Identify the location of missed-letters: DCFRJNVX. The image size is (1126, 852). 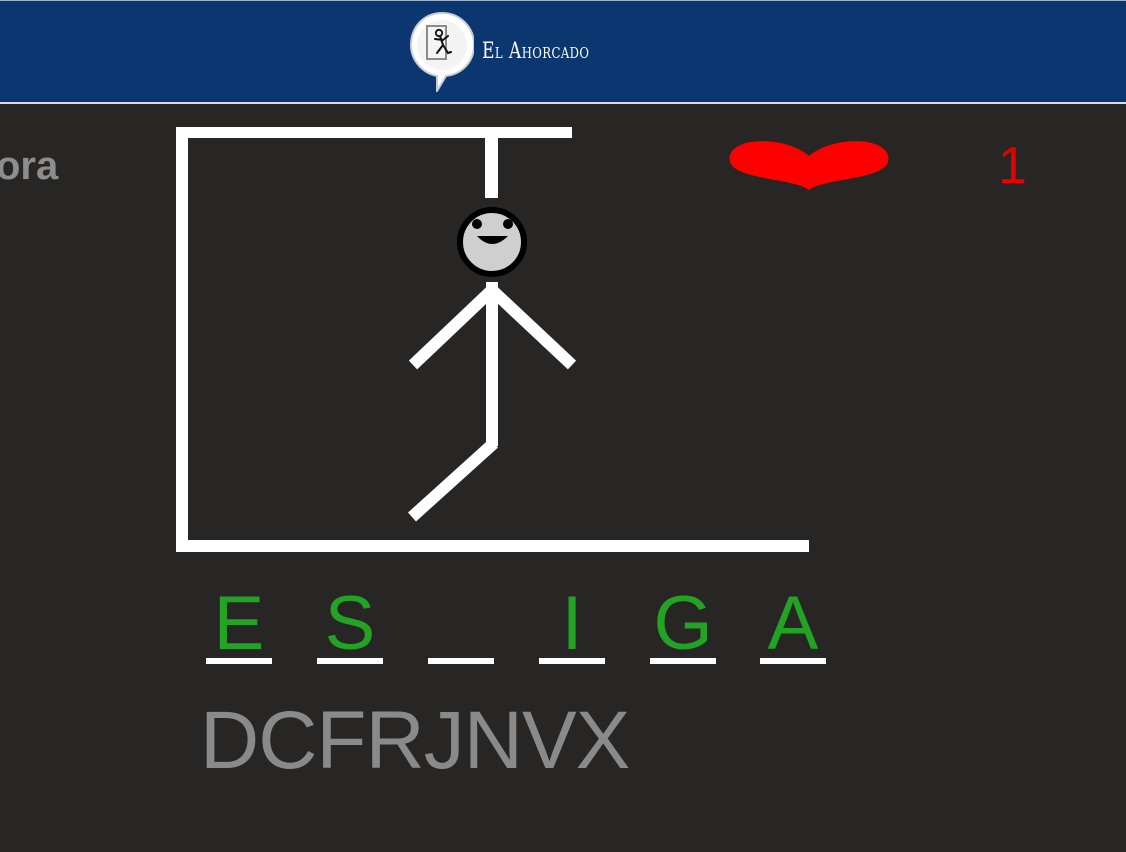
(415, 740).